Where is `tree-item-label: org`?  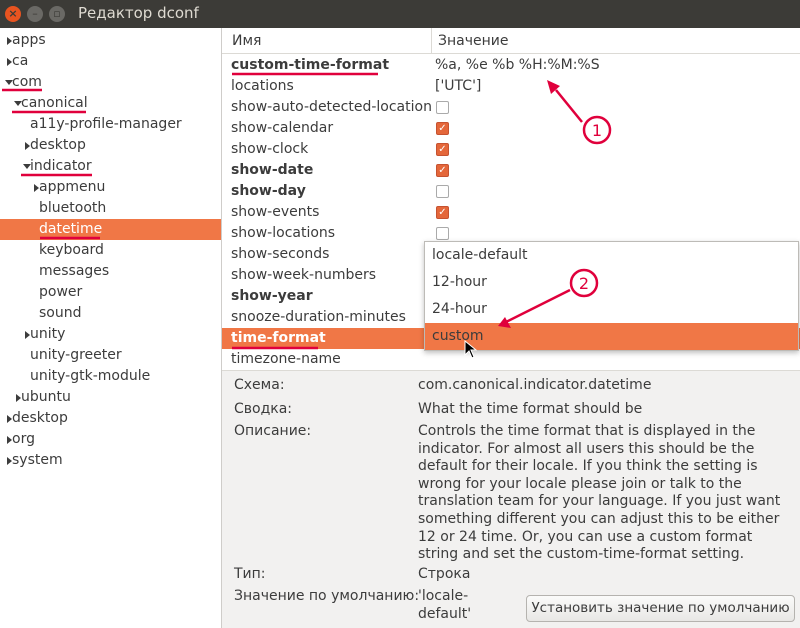 tree-item-label: org is located at coordinates (23, 439).